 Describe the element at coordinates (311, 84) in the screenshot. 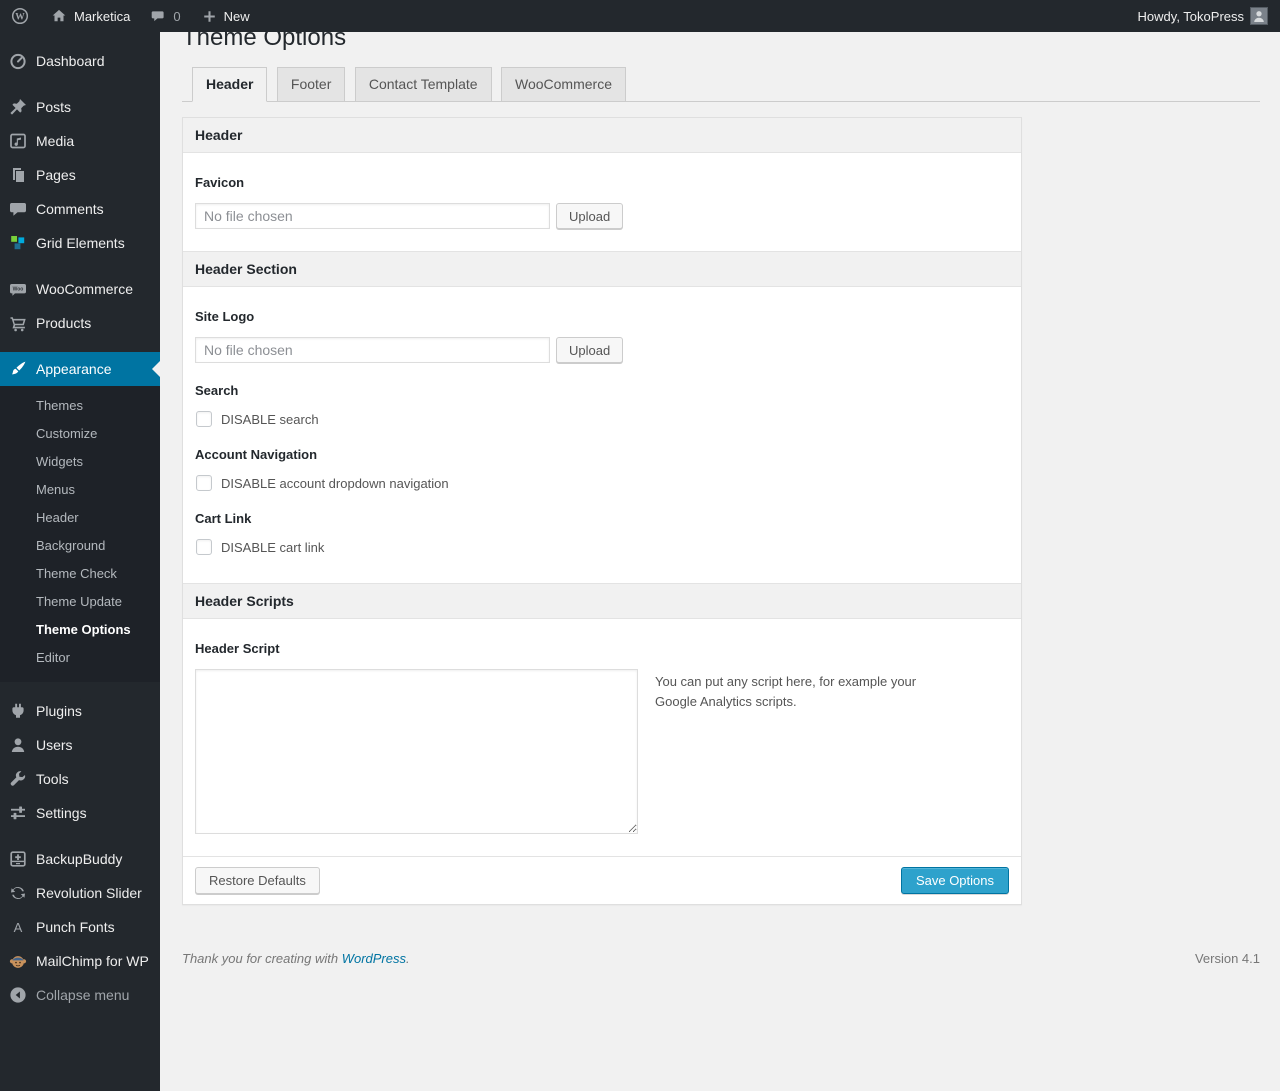

I see `tab-footer: Footer` at that location.